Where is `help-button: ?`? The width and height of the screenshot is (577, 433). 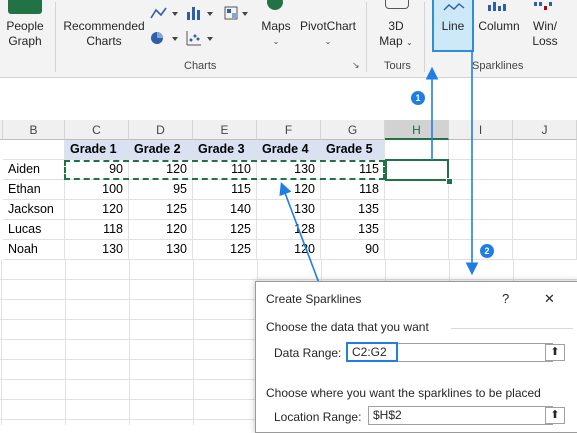 help-button: ? is located at coordinates (505, 298).